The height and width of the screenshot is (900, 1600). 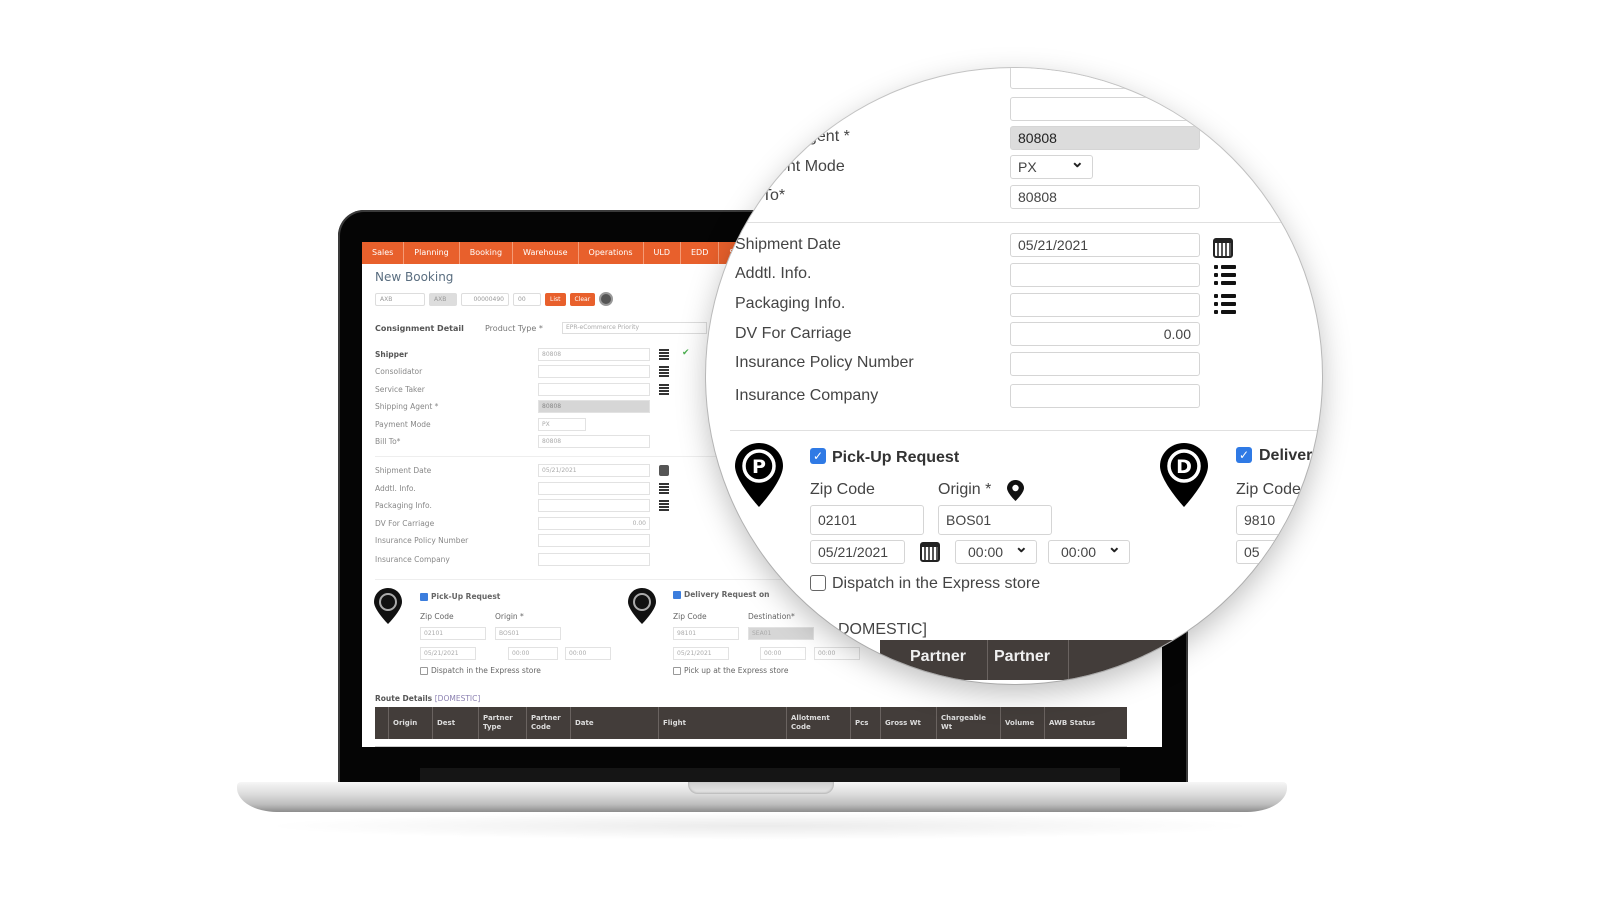 What do you see at coordinates (540, 407) in the screenshot?
I see `shipping-agent-row: Shipping Agent * 80808` at bounding box center [540, 407].